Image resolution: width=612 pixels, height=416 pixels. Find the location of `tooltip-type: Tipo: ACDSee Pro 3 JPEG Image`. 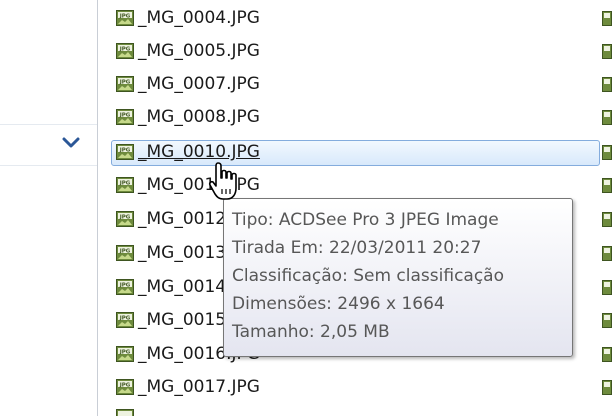

tooltip-type: Tipo: ACDSee Pro 3 JPEG Image is located at coordinates (365, 220).